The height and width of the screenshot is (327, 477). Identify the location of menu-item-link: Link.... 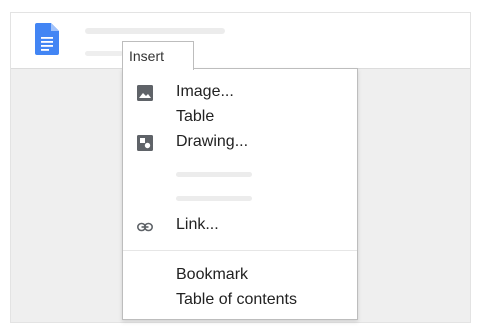
(240, 225).